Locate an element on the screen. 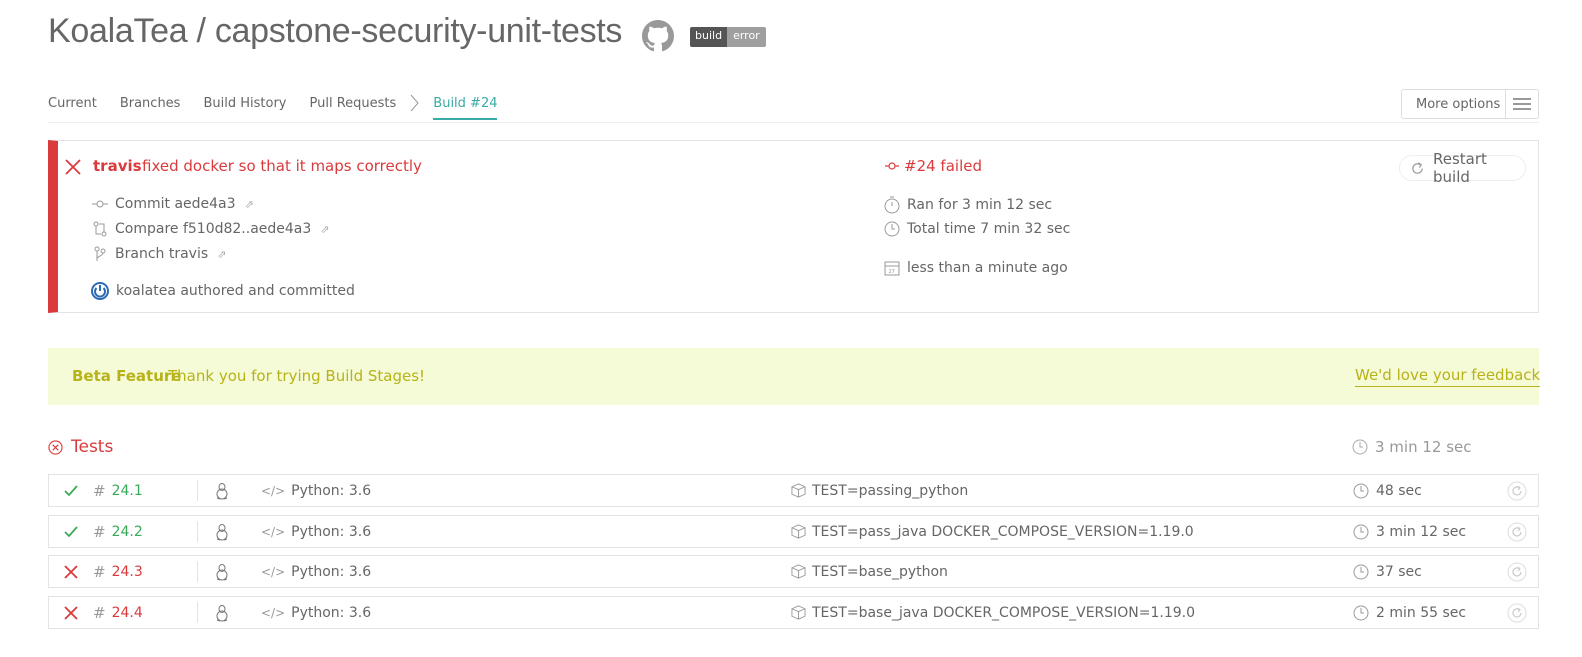 The image size is (1582, 657). beta-title: Beta Feature is located at coordinates (127, 376).